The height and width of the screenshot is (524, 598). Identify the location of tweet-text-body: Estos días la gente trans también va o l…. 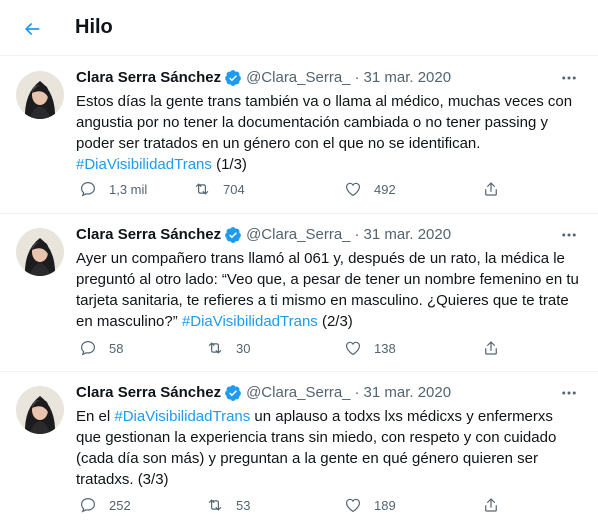
(324, 122).